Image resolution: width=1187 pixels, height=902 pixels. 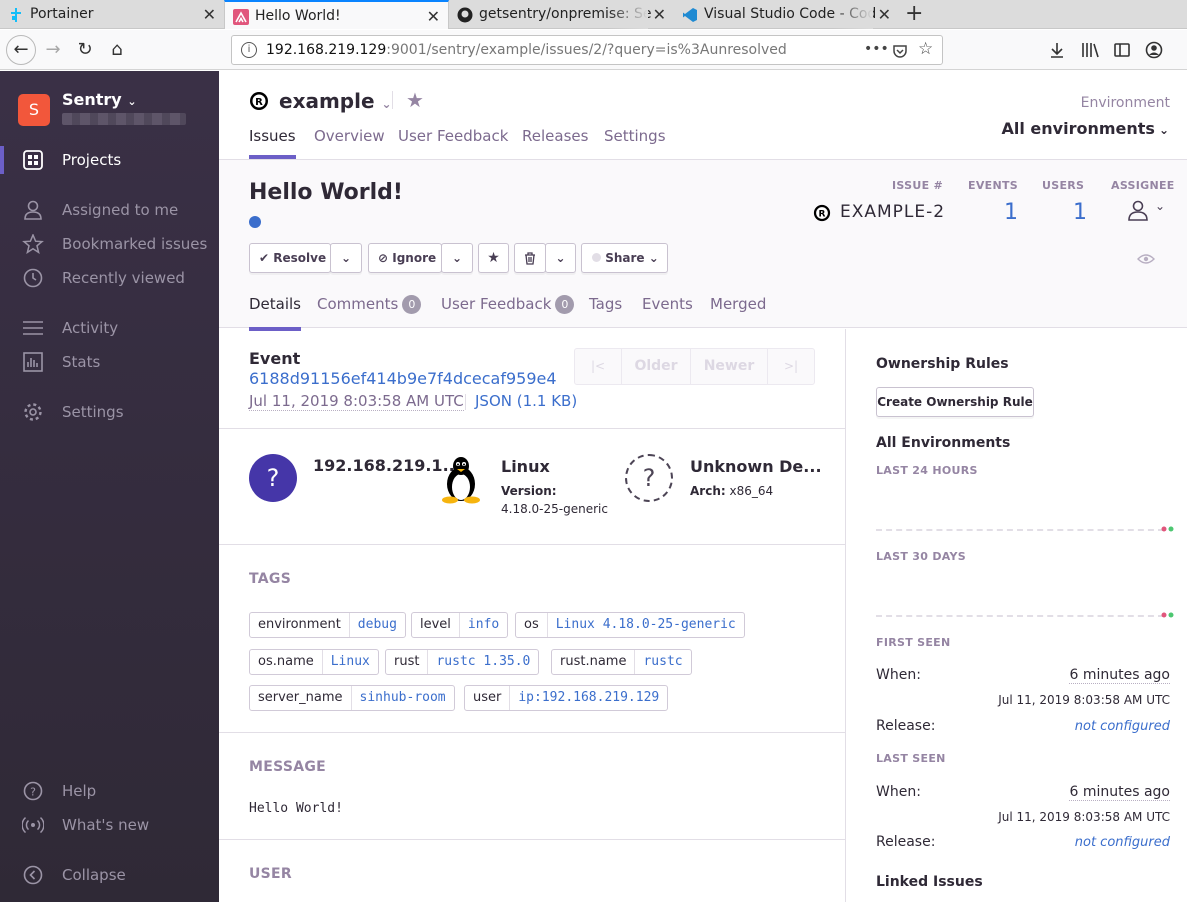 What do you see at coordinates (942, 364) in the screenshot?
I see `ownership-rules-heading: Ownership Rules` at bounding box center [942, 364].